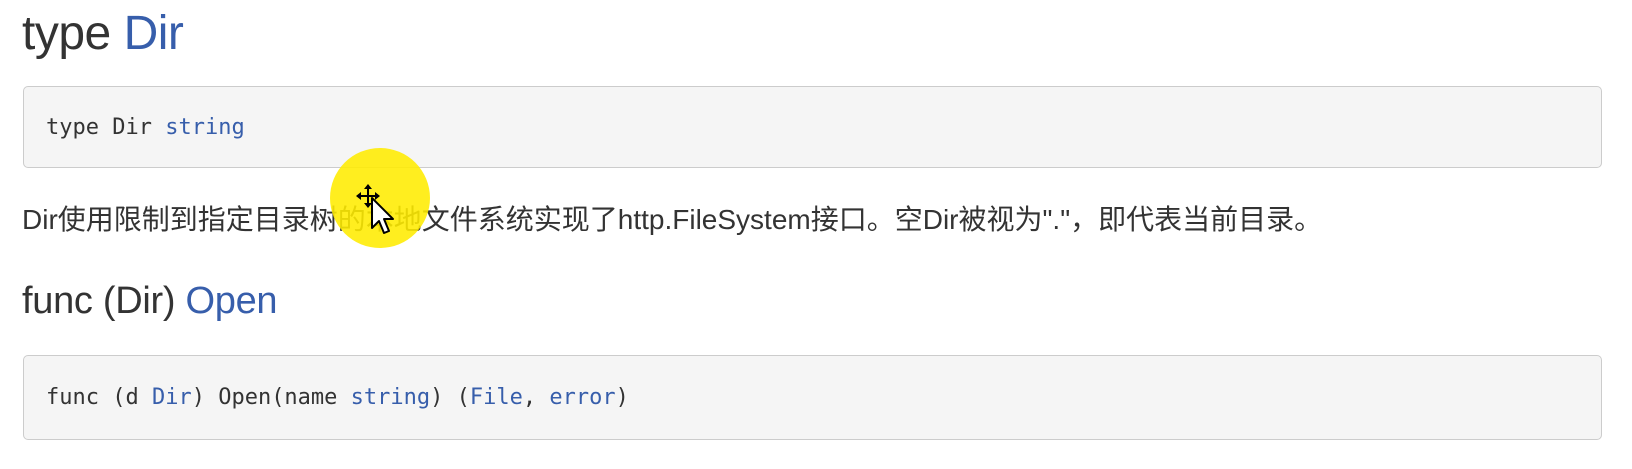 This screenshot has width=1632, height=469. What do you see at coordinates (154, 33) in the screenshot?
I see `dir-link: Dir` at bounding box center [154, 33].